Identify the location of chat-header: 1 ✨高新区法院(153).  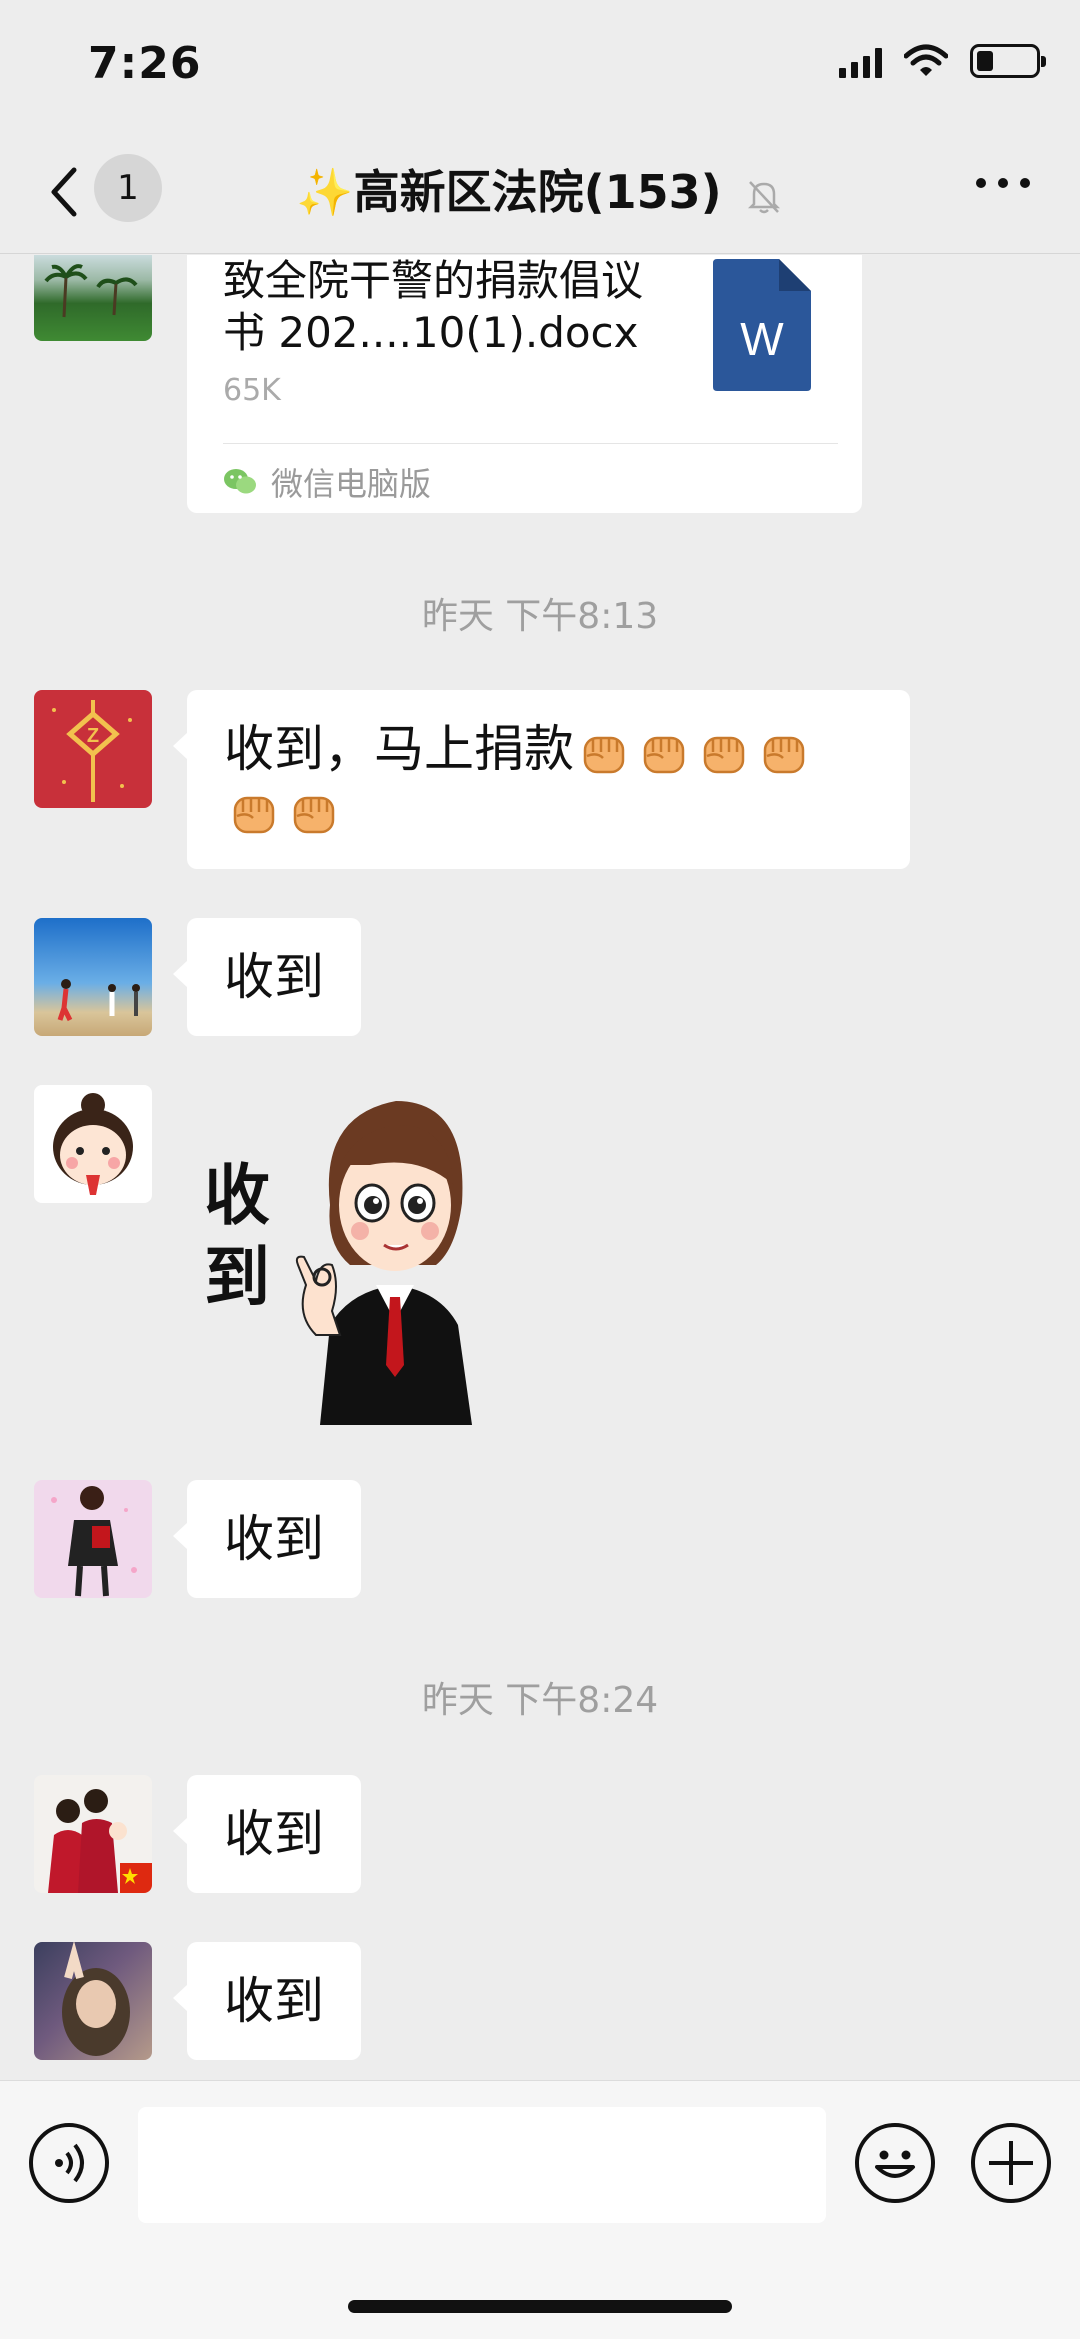
(540, 192).